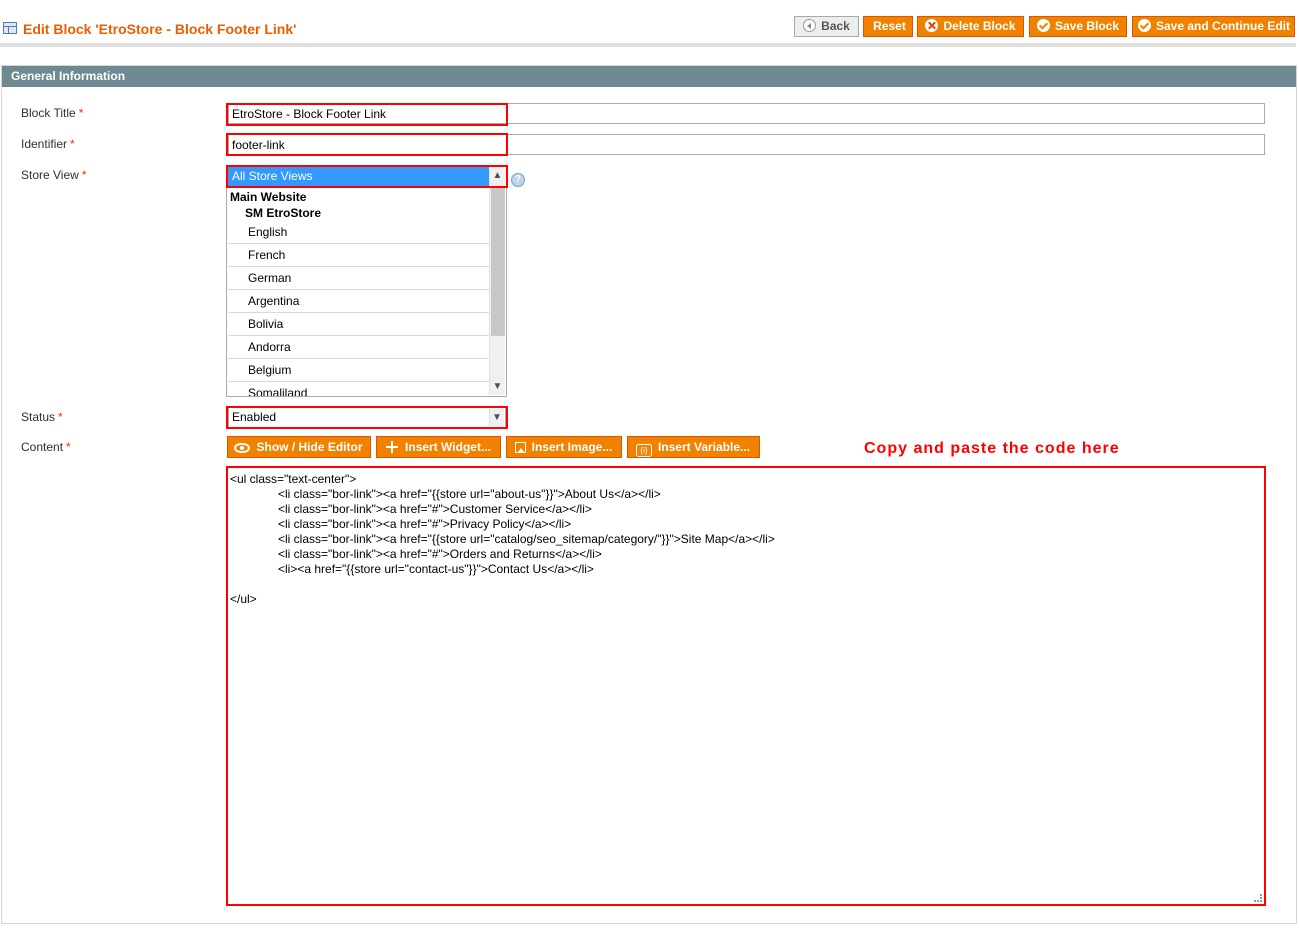 This screenshot has height=929, width=1299. I want to click on eye-icon, so click(242, 448).